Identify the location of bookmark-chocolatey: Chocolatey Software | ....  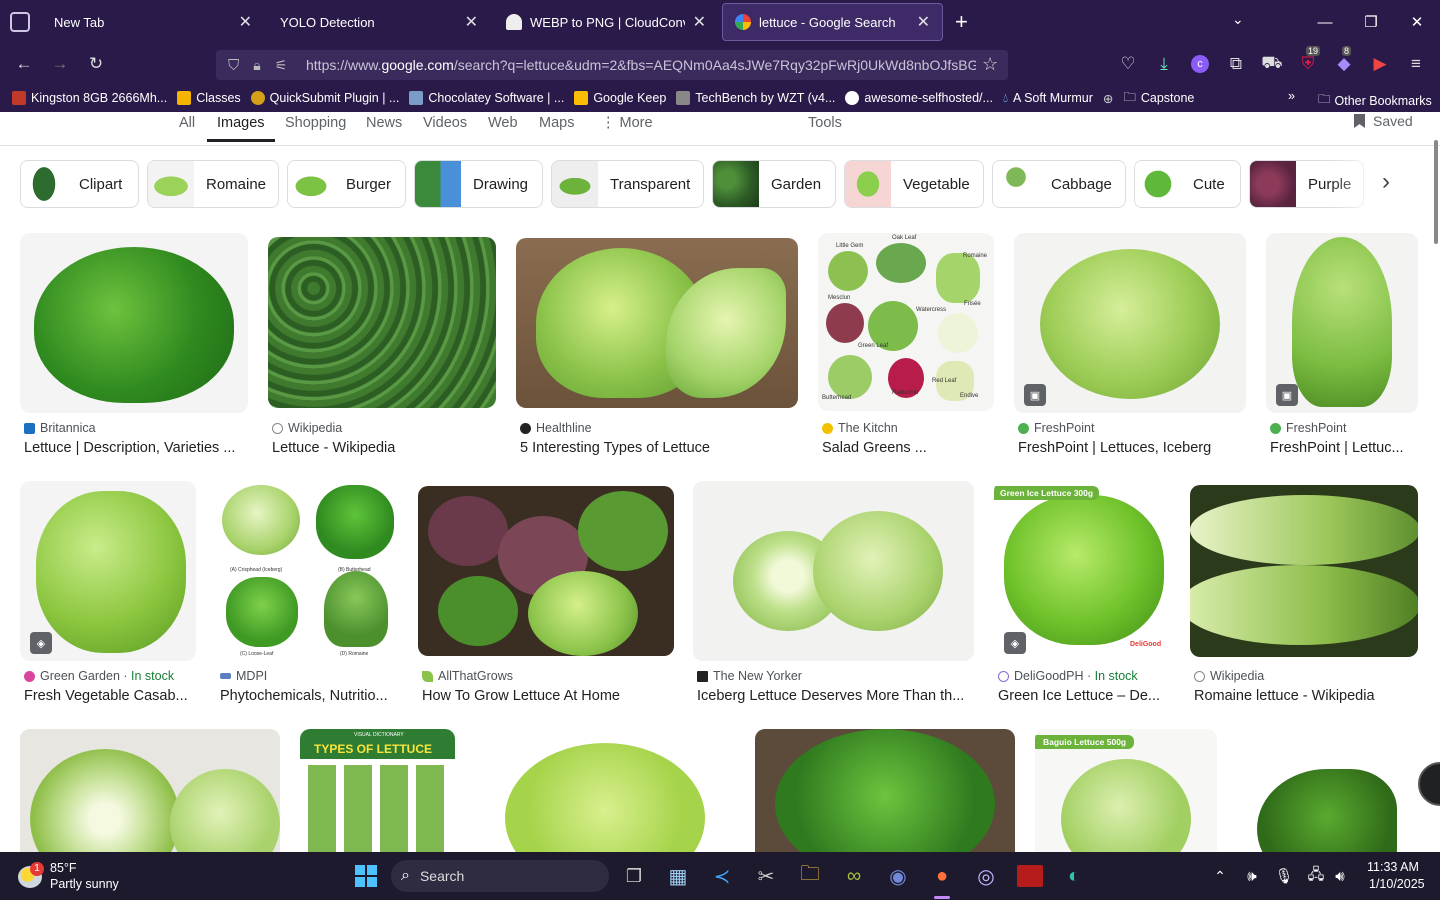
(486, 98).